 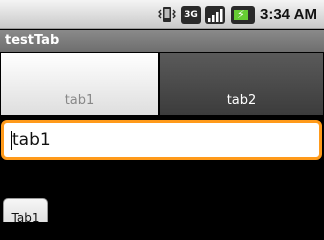 I want to click on tab-label: tab1, so click(x=79, y=100).